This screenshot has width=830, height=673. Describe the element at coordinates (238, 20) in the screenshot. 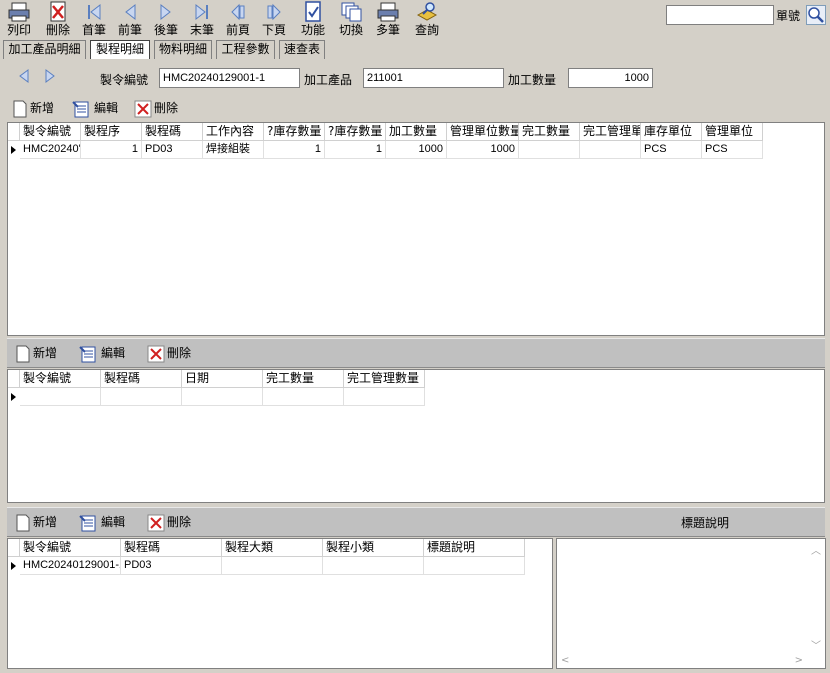

I see `previous-page-button: 前頁` at that location.